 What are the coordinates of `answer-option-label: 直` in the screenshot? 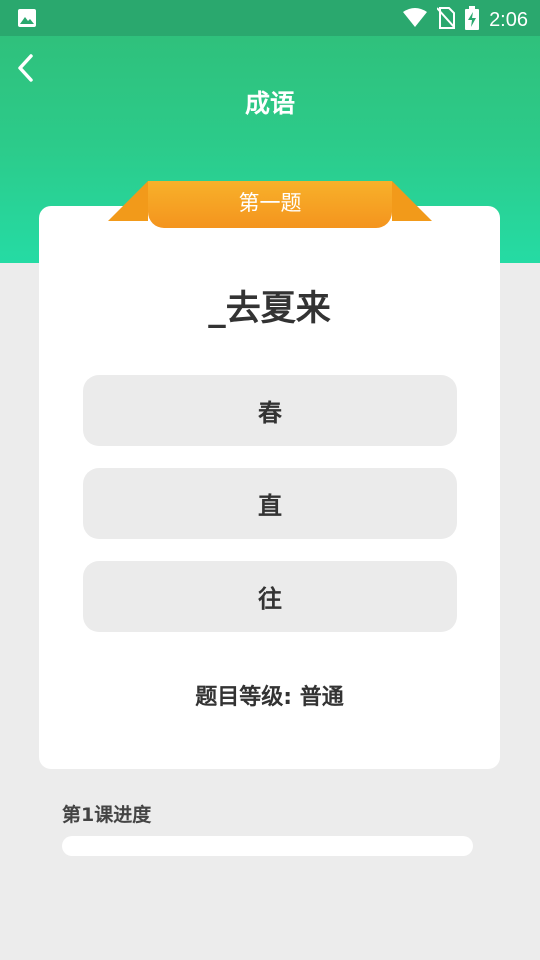 It's located at (270, 506).